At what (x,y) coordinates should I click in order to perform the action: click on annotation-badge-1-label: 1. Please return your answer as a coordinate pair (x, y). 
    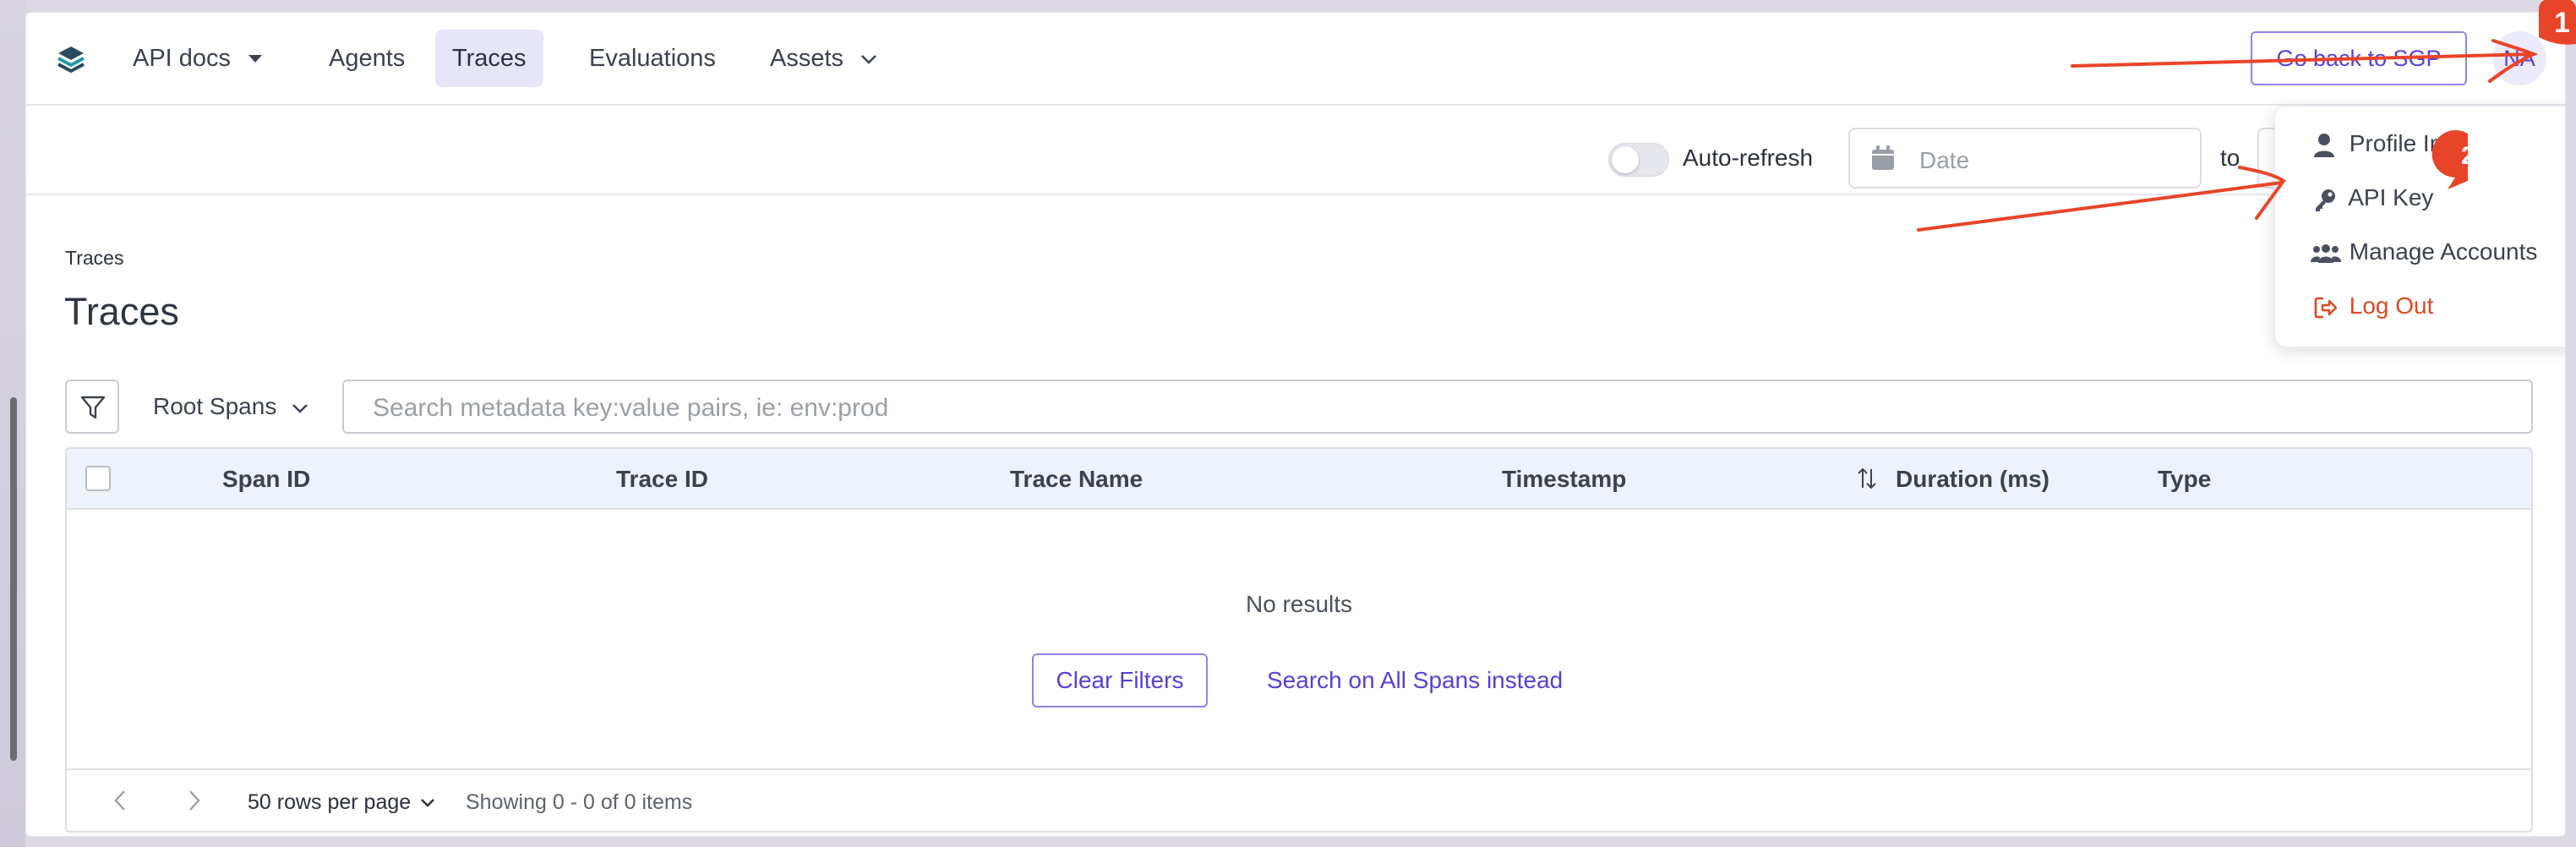
    Looking at the image, I should click on (2562, 23).